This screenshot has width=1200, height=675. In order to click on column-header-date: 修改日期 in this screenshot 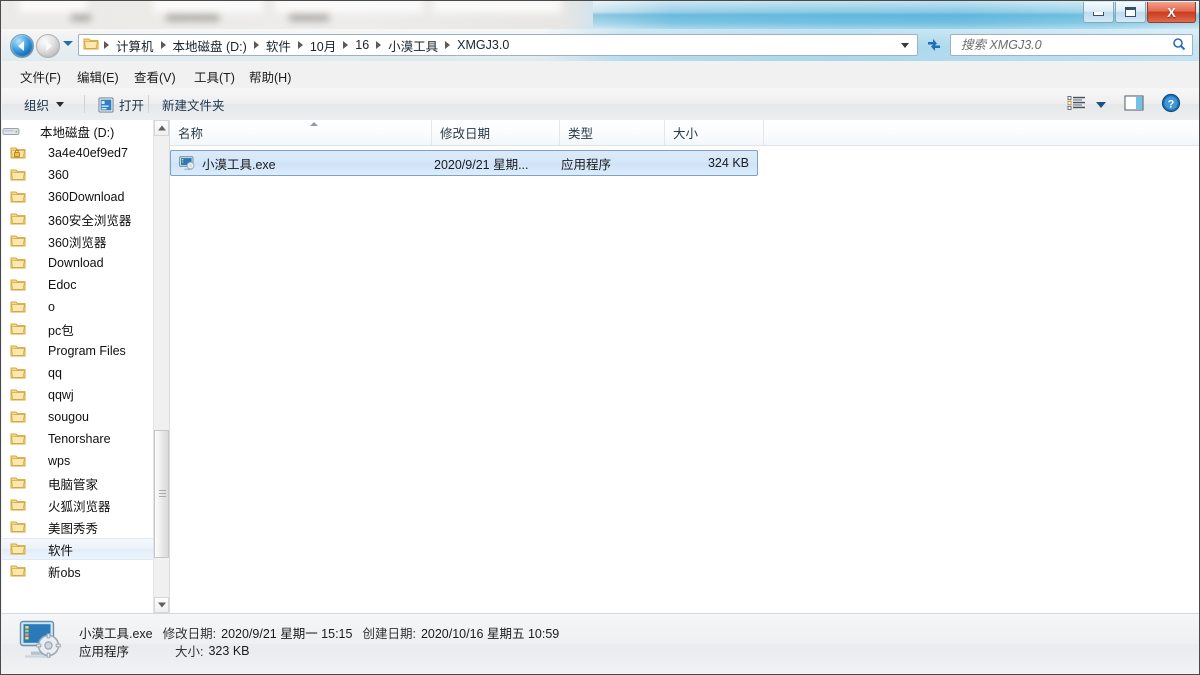, I will do `click(496, 132)`.